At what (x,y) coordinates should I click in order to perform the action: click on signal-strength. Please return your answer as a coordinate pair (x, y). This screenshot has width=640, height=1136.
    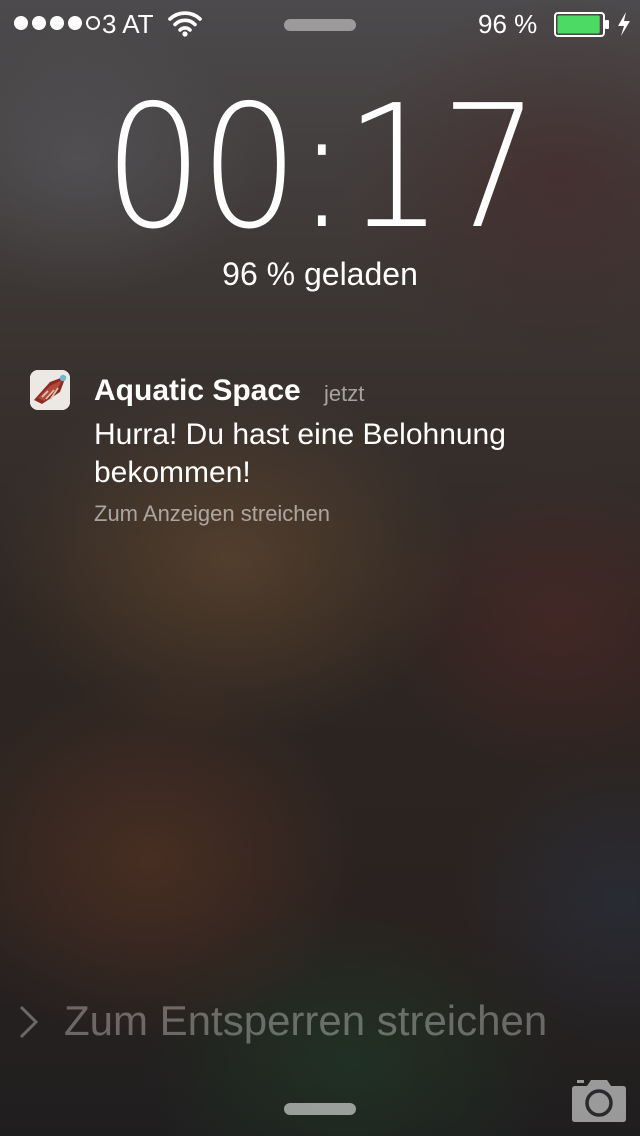
    Looking at the image, I should click on (57, 24).